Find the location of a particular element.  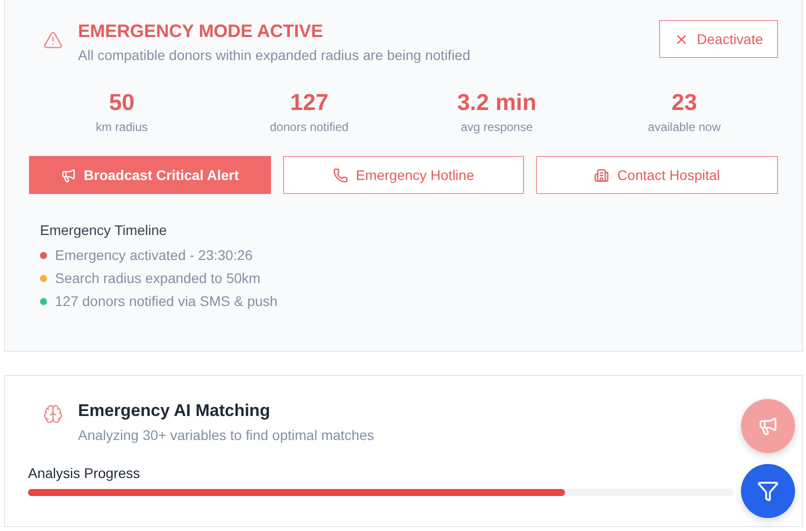

matching-subtitle: Analyzing 30+ variables to find optimal matches is located at coordinates (227, 435).